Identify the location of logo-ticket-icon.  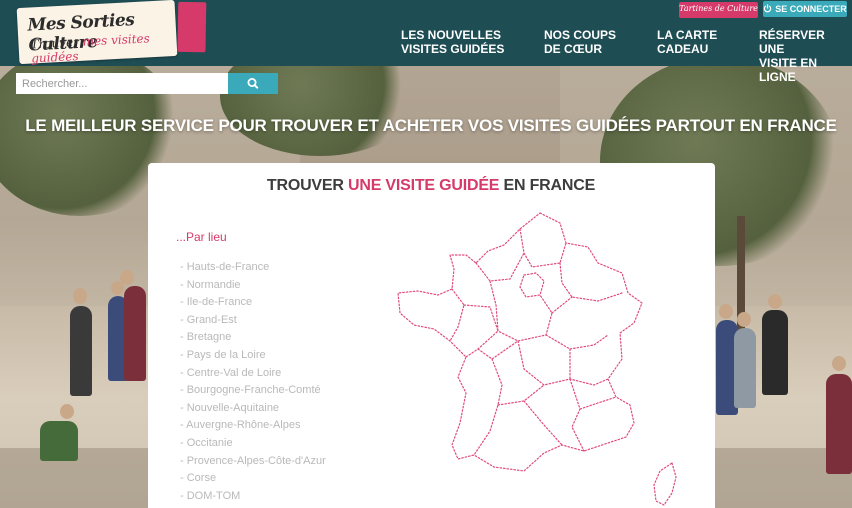
(192, 27).